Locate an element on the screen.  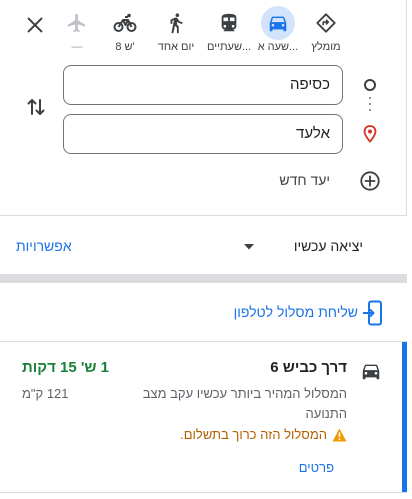
selected-indicator is located at coordinates (404, 417).